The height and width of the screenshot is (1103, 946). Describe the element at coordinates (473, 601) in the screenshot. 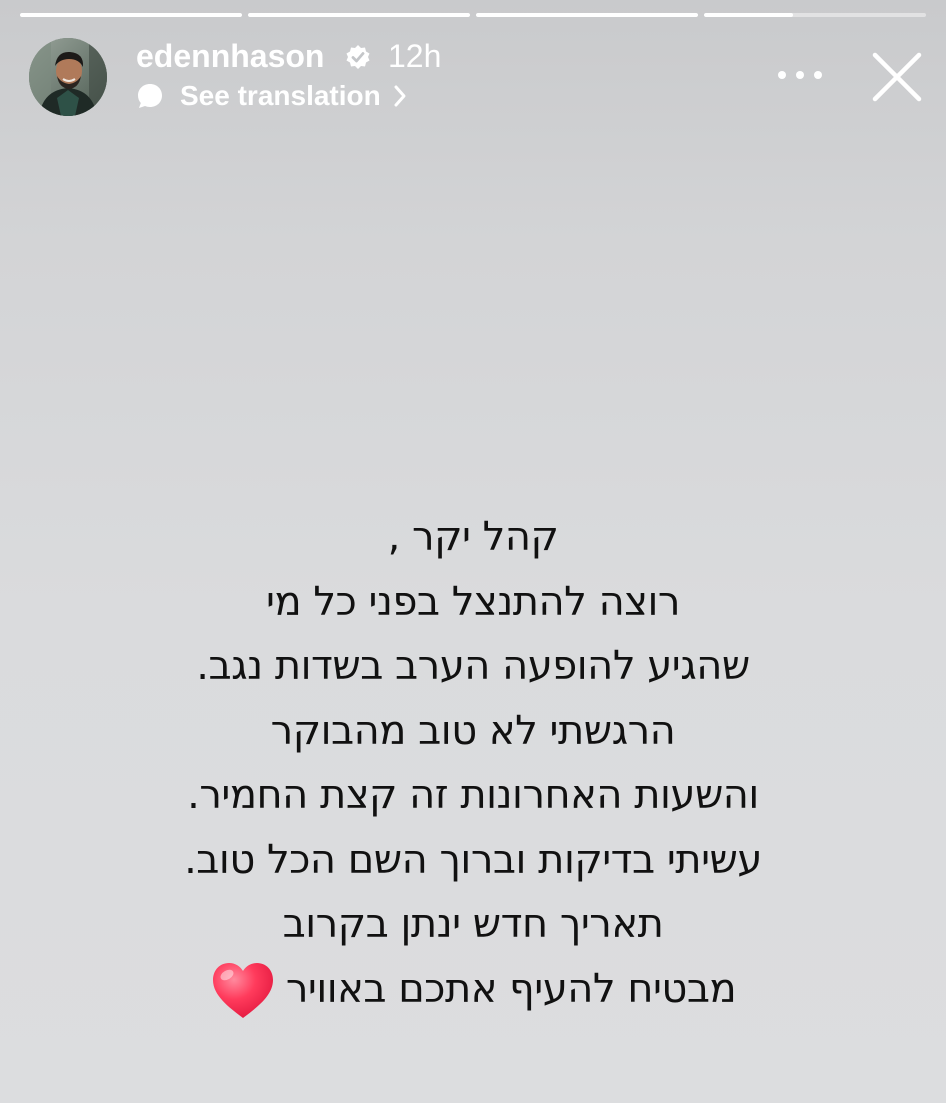

I see `story-text-line: רוצה להתנצל בפני כל מי` at that location.